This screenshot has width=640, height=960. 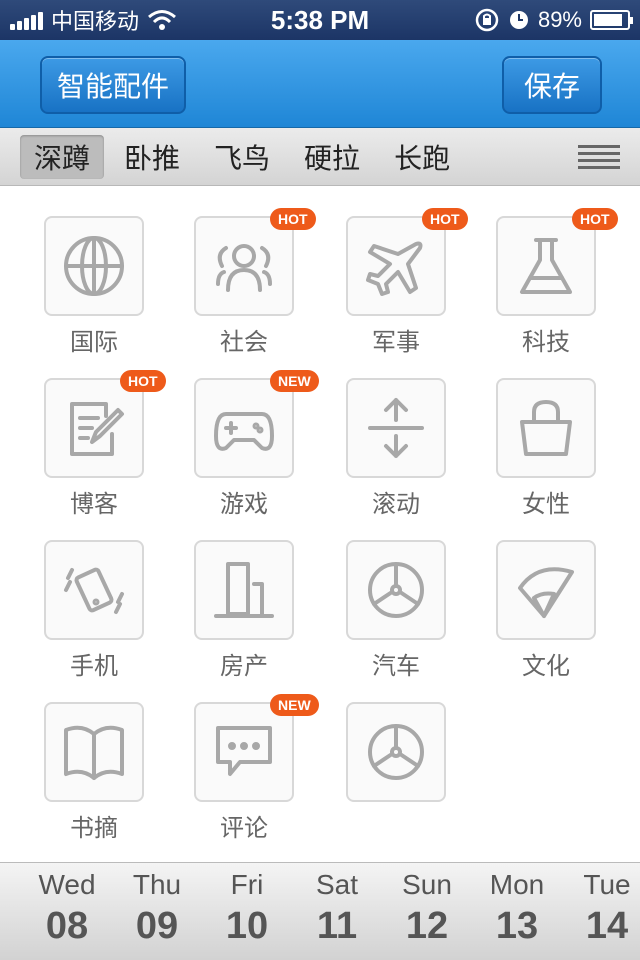 I want to click on category-item: HOT 军事, so click(x=402, y=271).